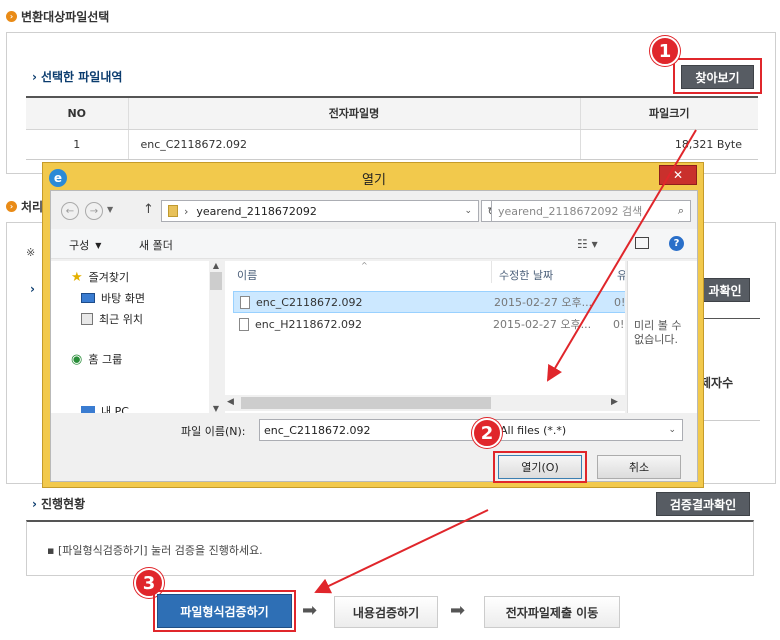 This screenshot has width=780, height=640. Describe the element at coordinates (621, 255) in the screenshot. I see `arrow-1-to-open` at that location.